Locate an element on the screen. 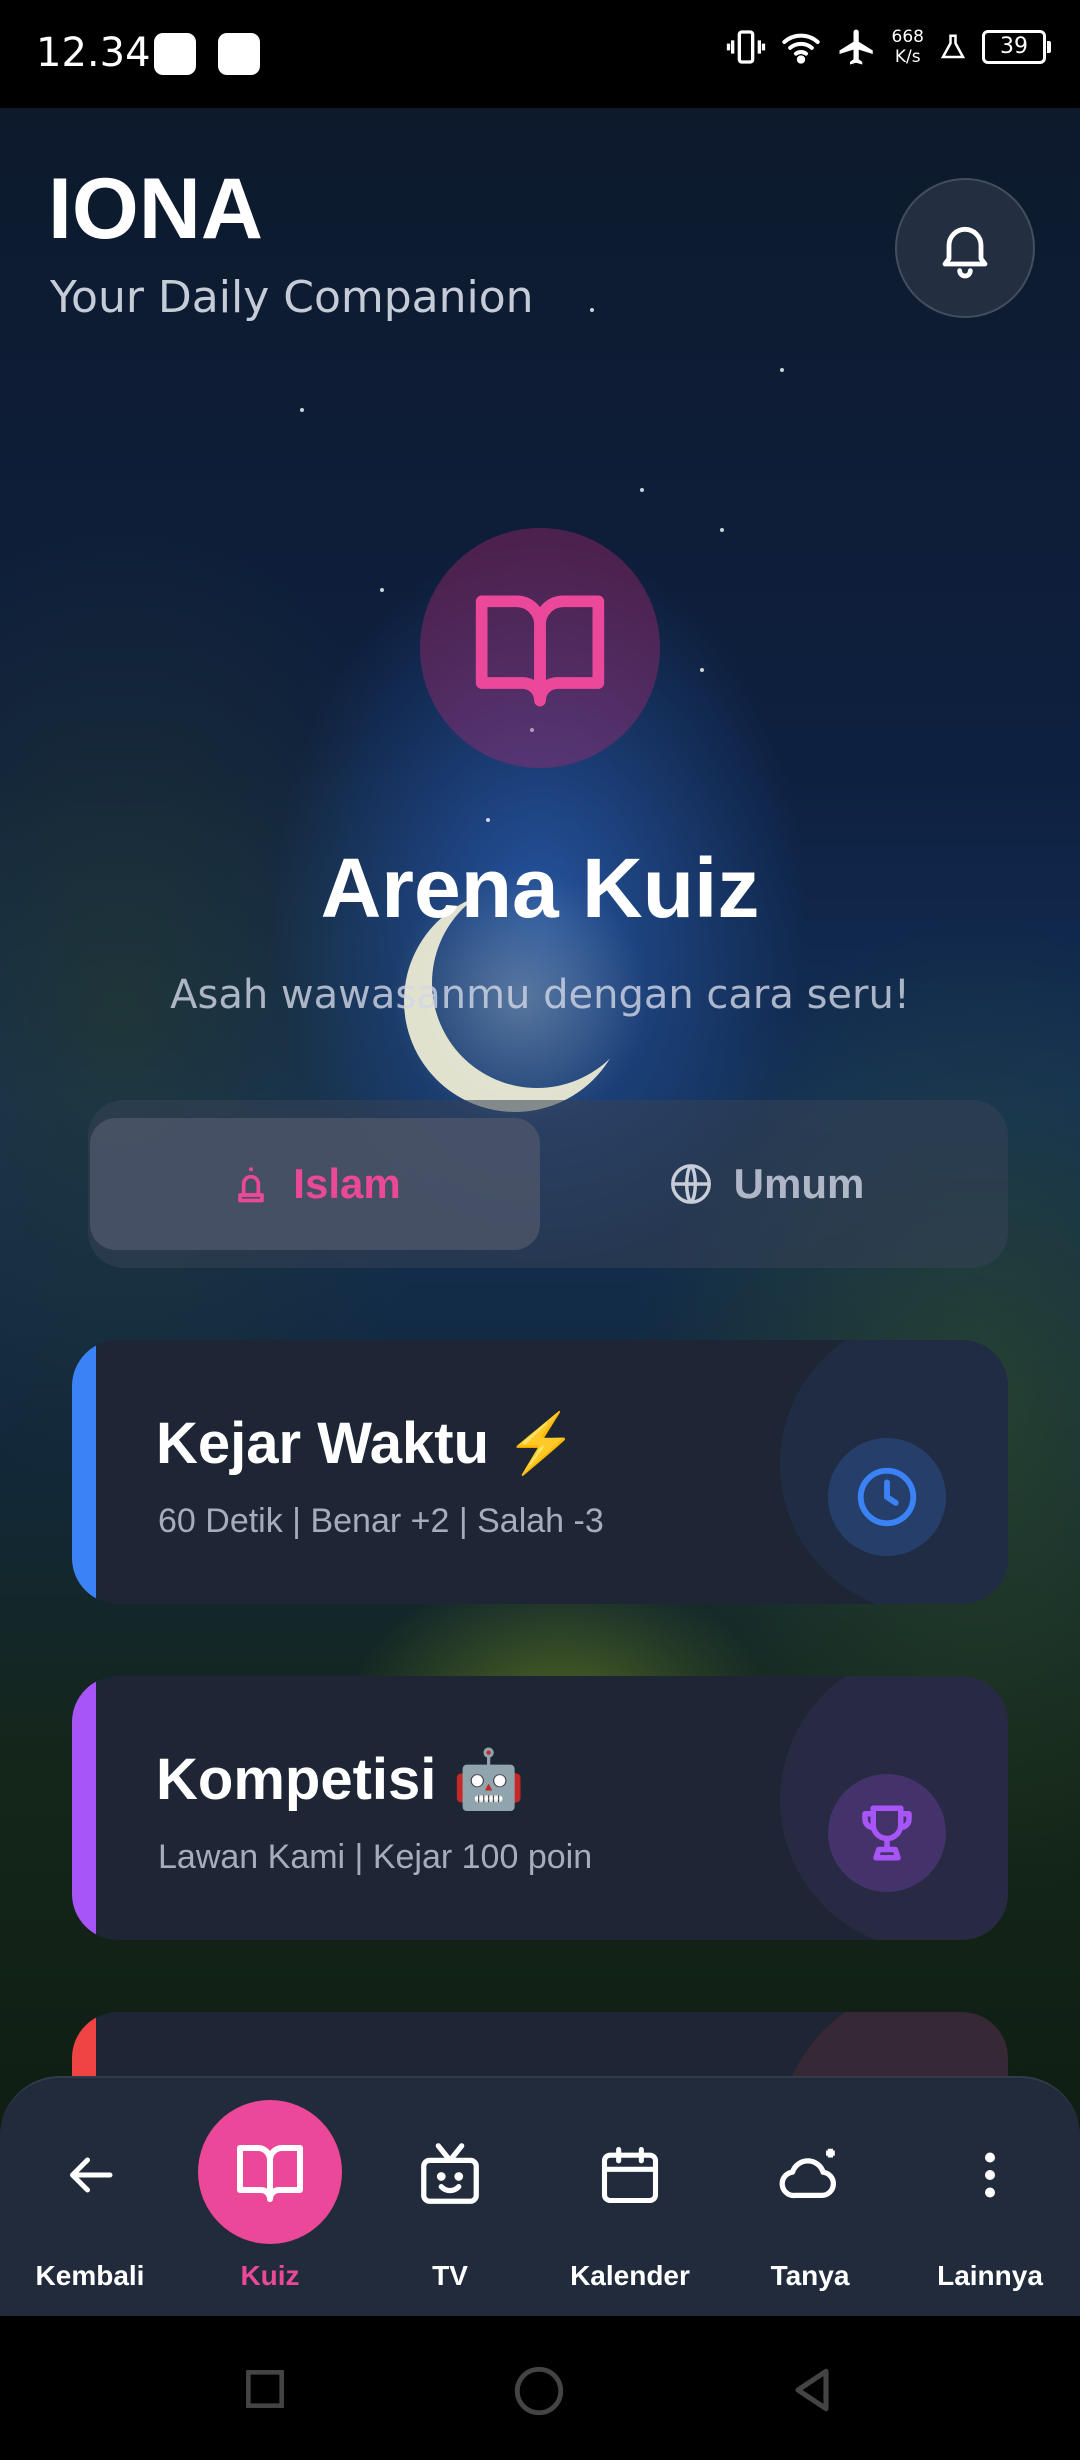 Image resolution: width=1080 pixels, height=2460 pixels. nav-label: Tanya is located at coordinates (810, 2275).